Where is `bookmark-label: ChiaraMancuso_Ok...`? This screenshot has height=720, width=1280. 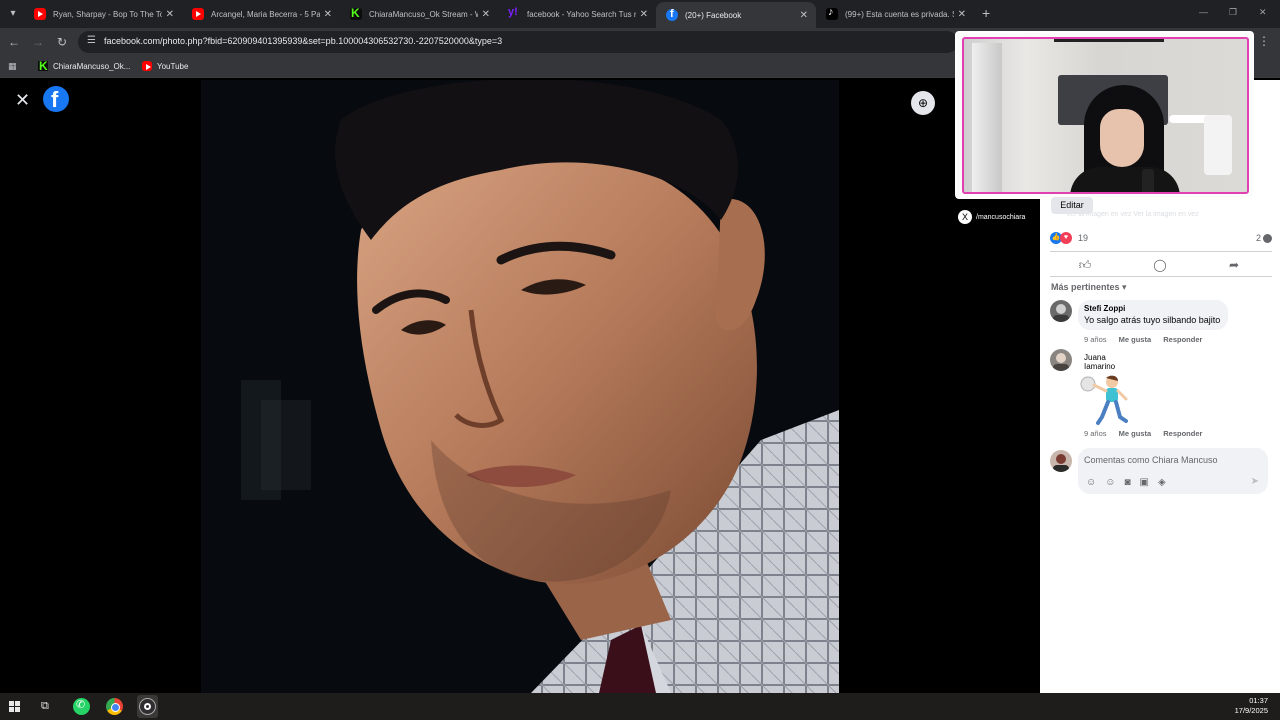 bookmark-label: ChiaraMancuso_Ok... is located at coordinates (92, 66).